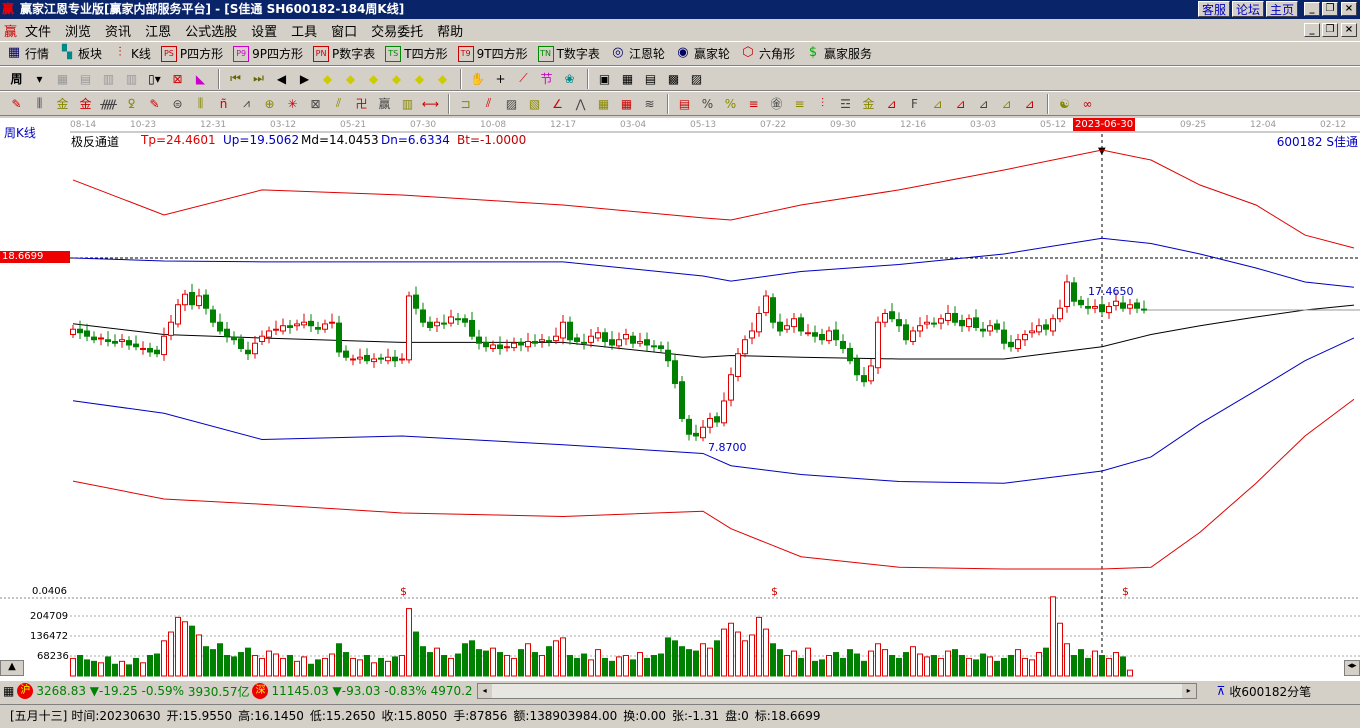 The width and height of the screenshot is (1360, 728). Describe the element at coordinates (419, 79) in the screenshot. I see `expand-icon: ◆` at that location.